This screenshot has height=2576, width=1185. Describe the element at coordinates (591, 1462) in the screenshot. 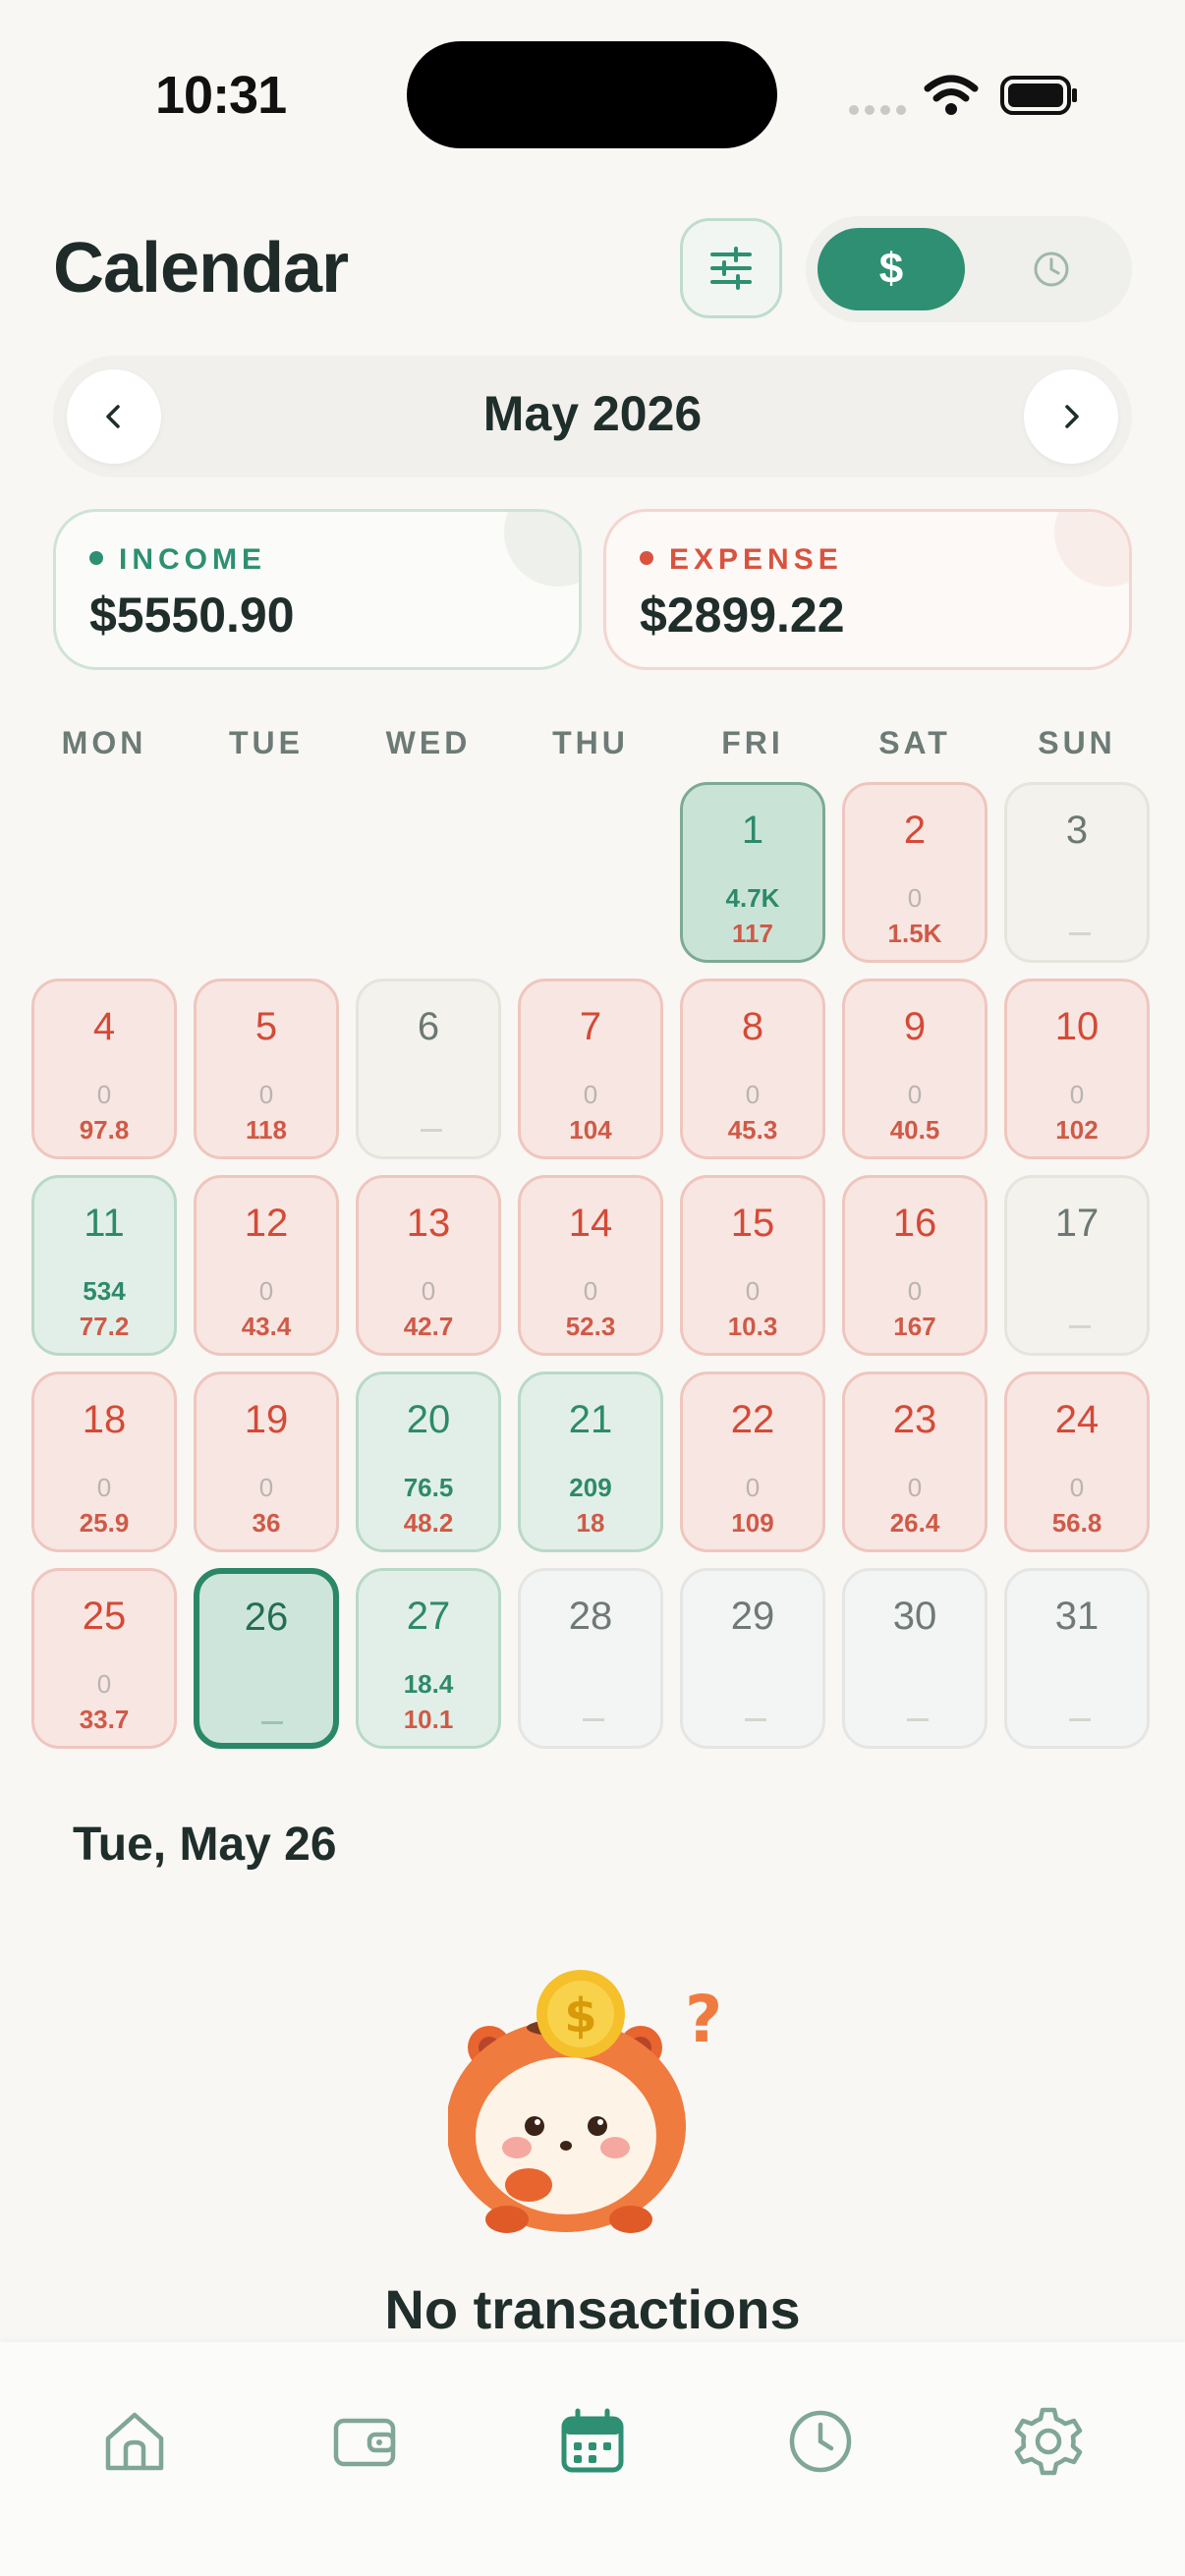

I see `calendar-day-21: 21 209 18` at that location.